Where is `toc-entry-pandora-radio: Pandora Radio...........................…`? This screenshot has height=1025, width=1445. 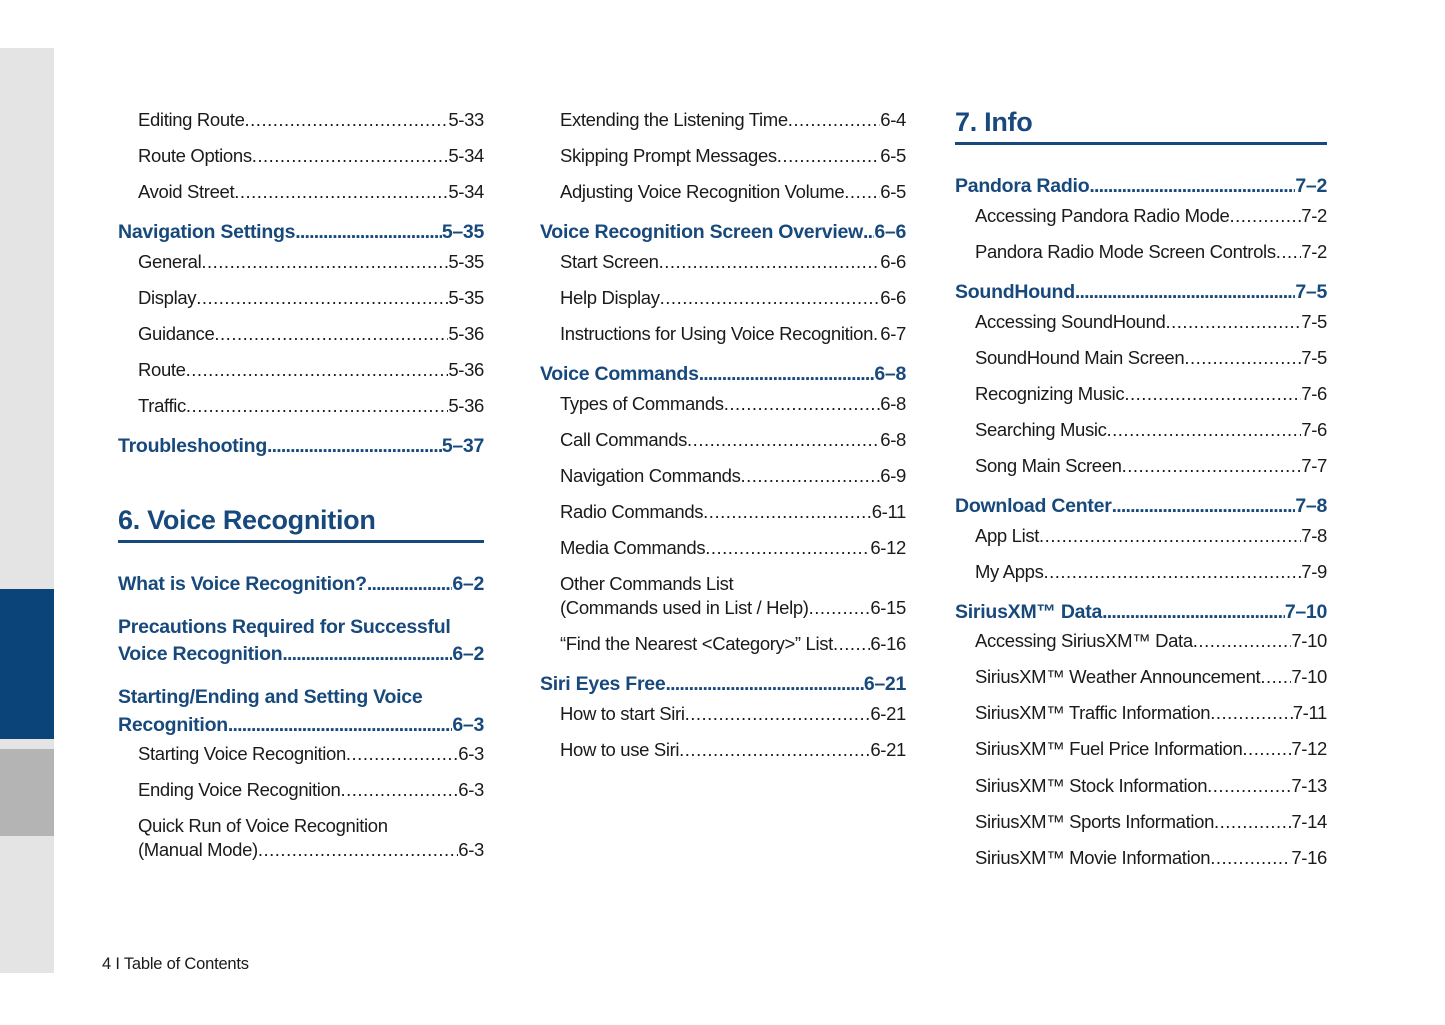 toc-entry-pandora-radio: Pandora Radio...........................… is located at coordinates (1141, 187).